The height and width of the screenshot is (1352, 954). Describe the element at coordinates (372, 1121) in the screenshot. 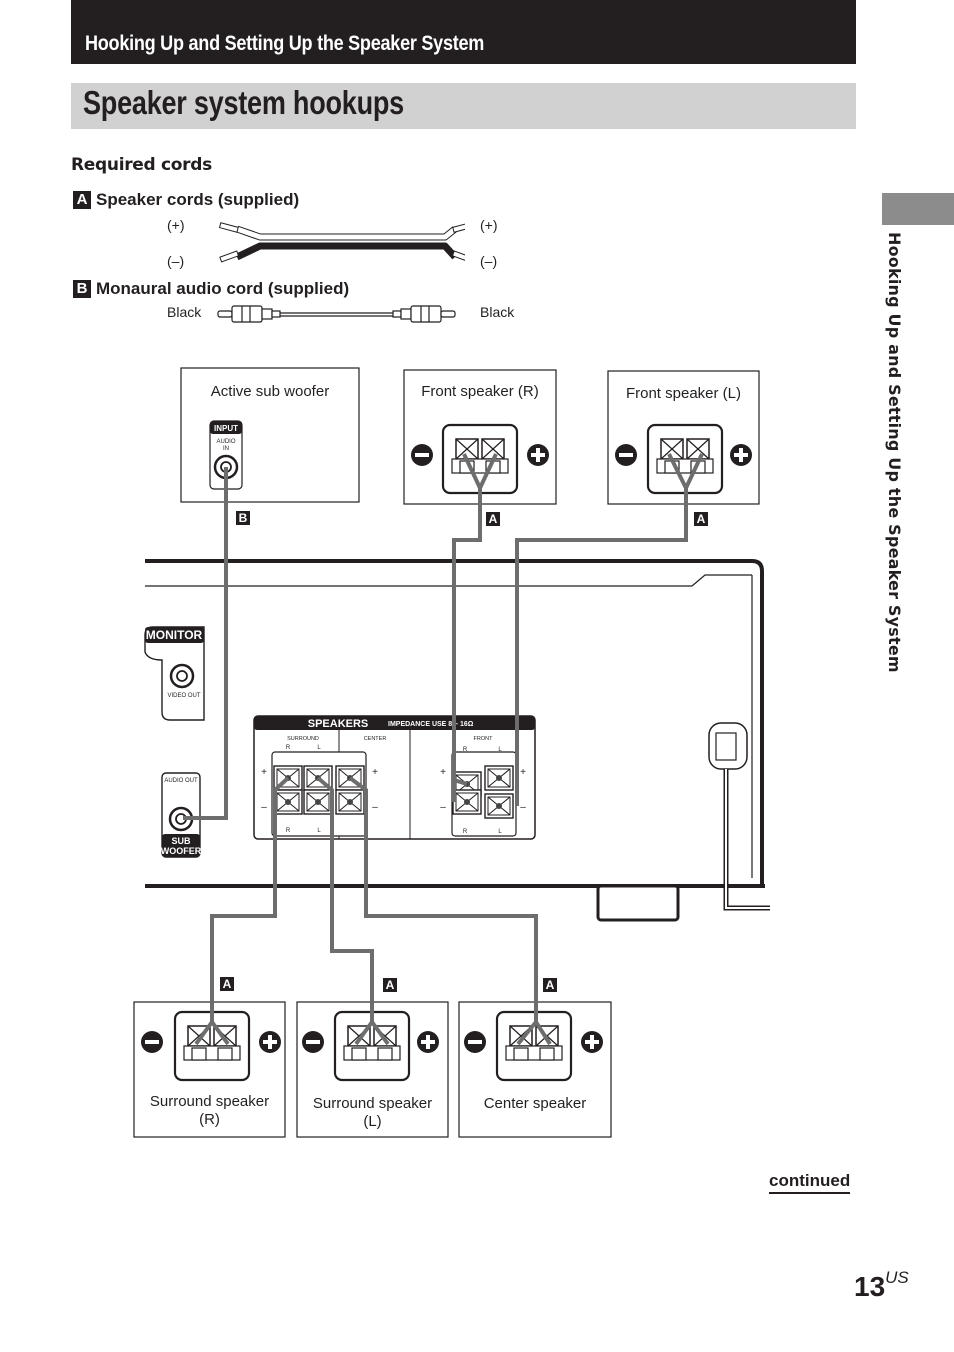

I see `surround-left-label-2: (L)` at that location.